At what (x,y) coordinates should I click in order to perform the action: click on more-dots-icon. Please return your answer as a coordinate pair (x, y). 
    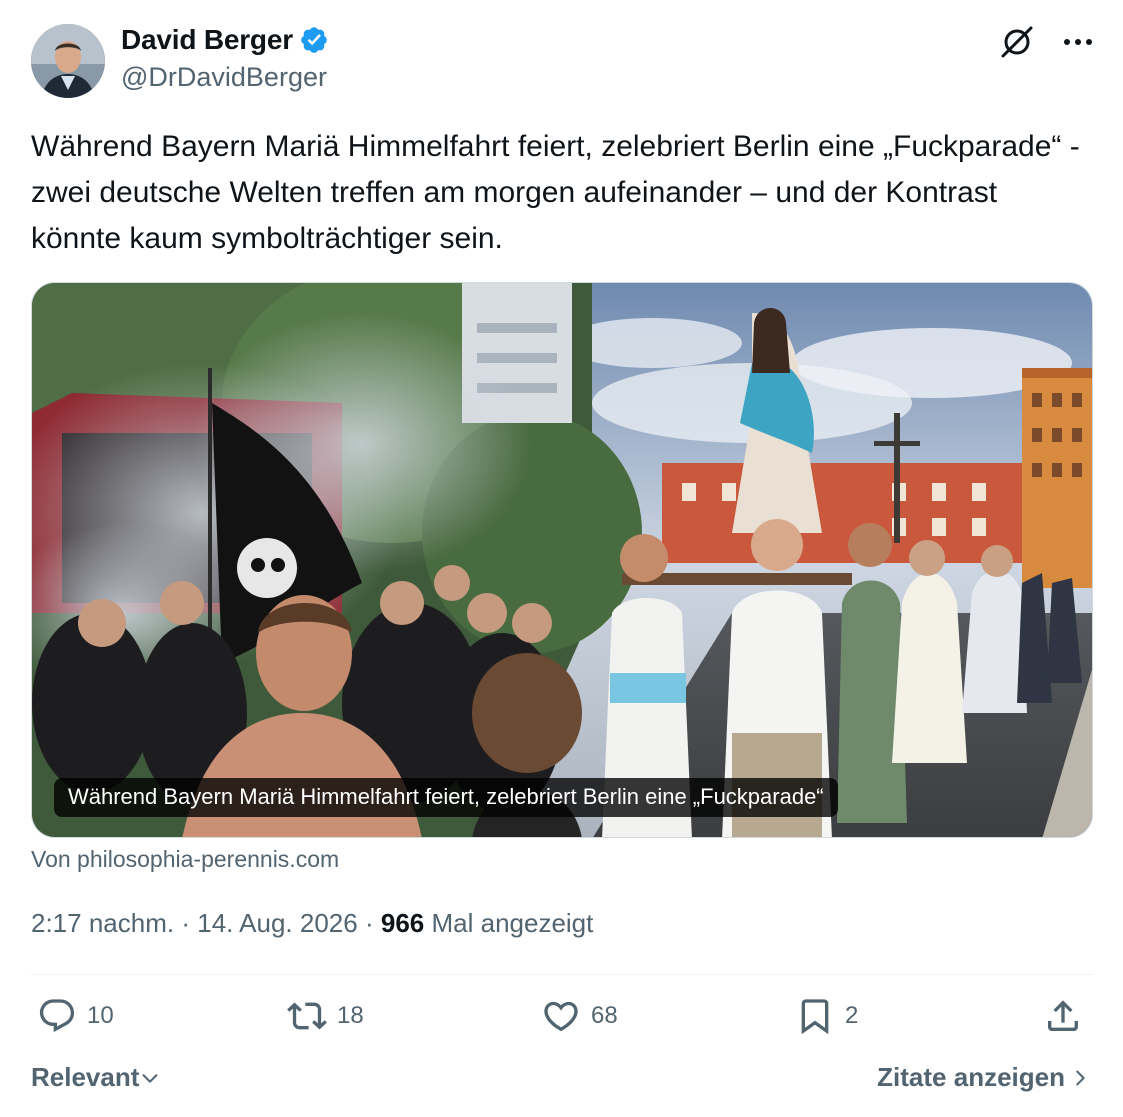
    Looking at the image, I should click on (1078, 42).